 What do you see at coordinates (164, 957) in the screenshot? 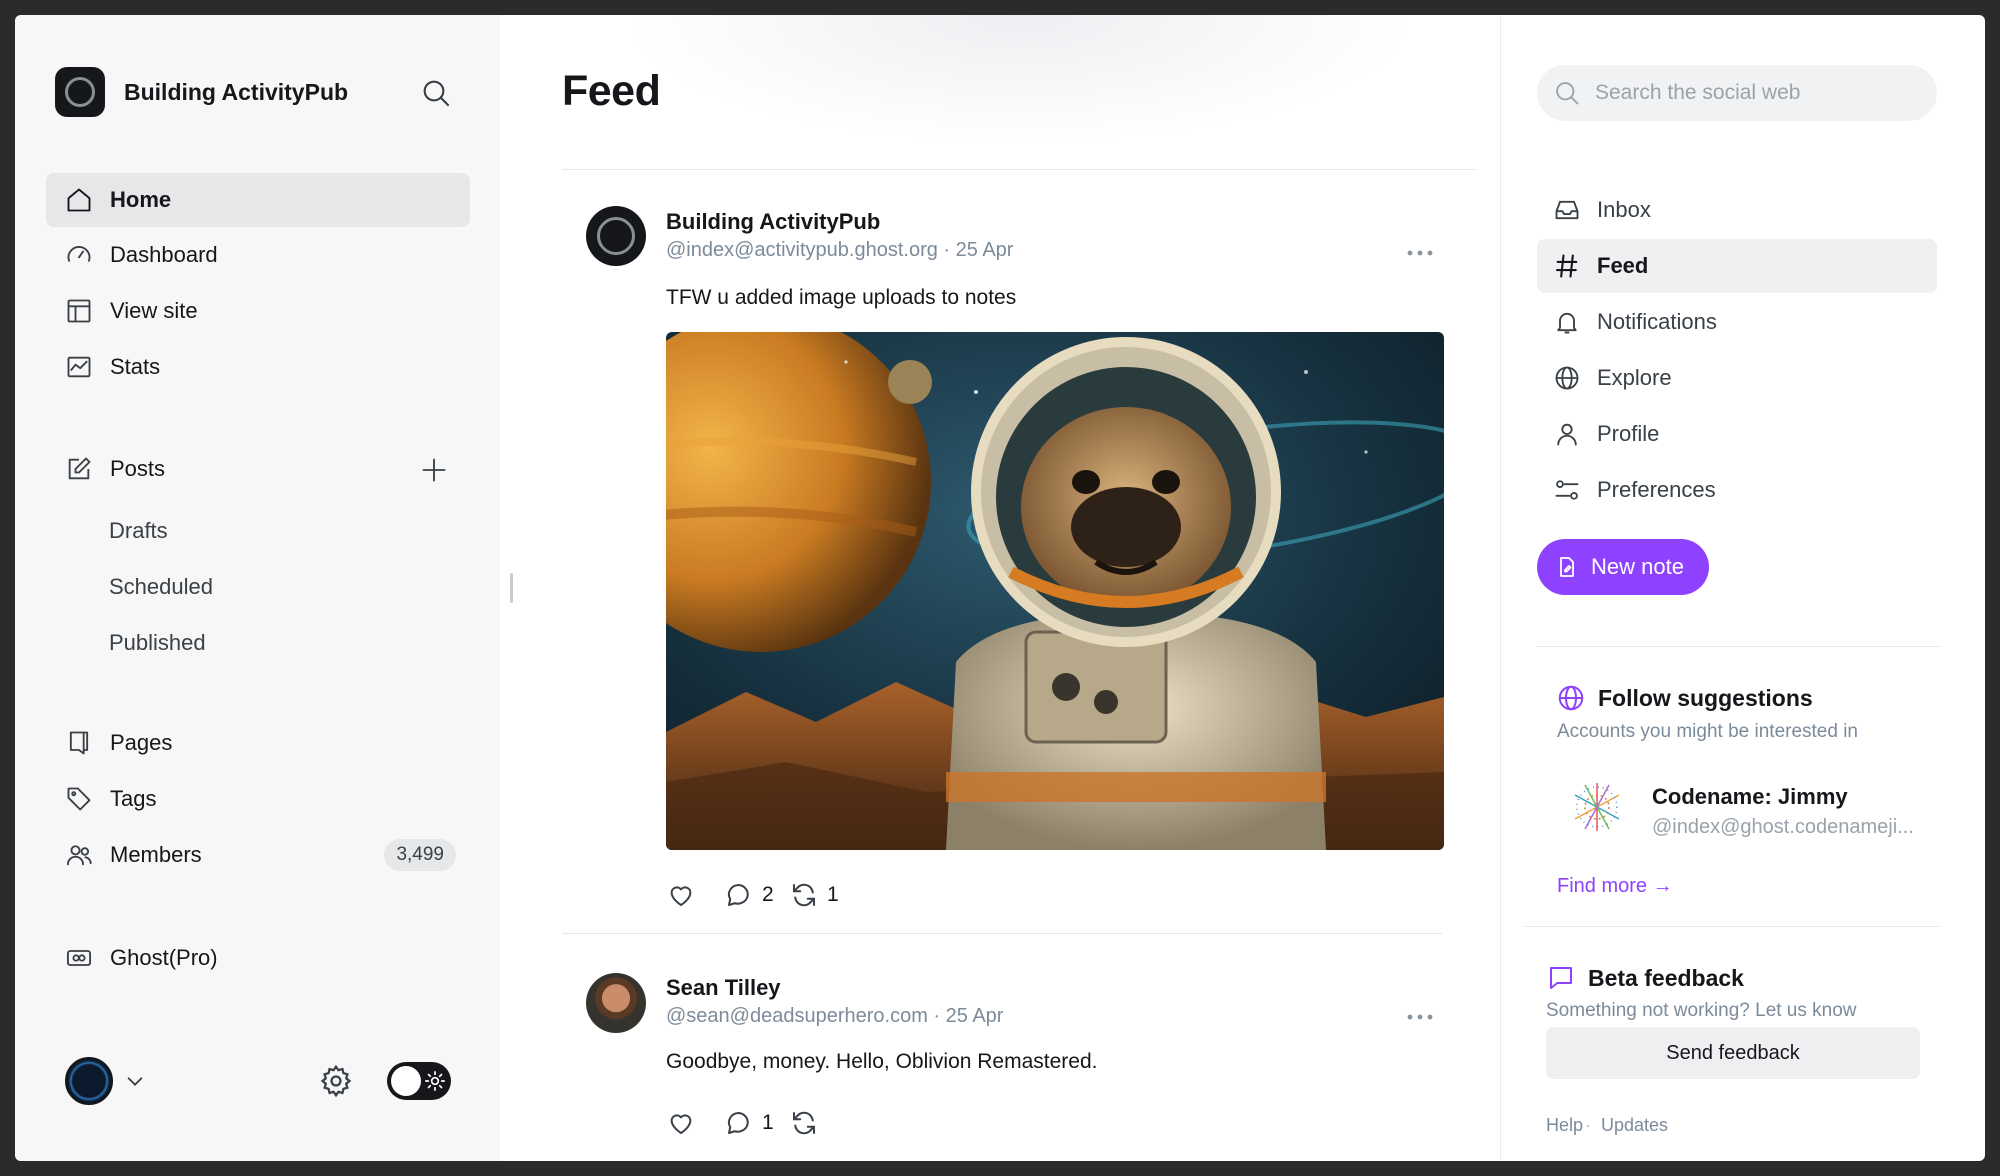
I see `nav-ghost-pro-label: Ghost(Pro)` at bounding box center [164, 957].